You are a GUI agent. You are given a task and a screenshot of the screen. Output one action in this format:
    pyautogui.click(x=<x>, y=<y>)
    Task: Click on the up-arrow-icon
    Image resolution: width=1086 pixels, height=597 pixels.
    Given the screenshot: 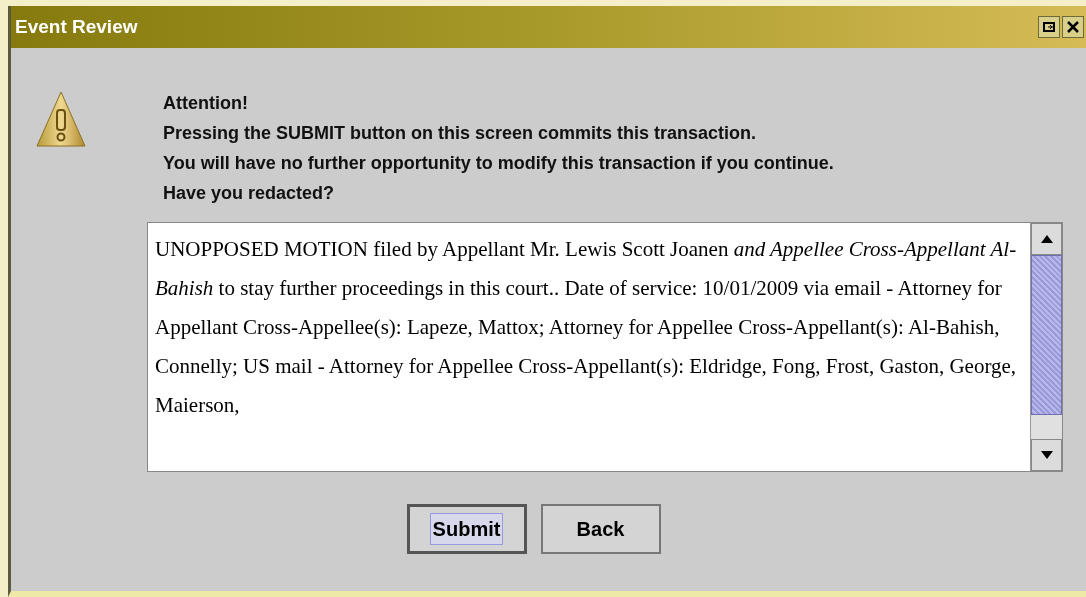 What is the action you would take?
    pyautogui.click(x=1046, y=239)
    